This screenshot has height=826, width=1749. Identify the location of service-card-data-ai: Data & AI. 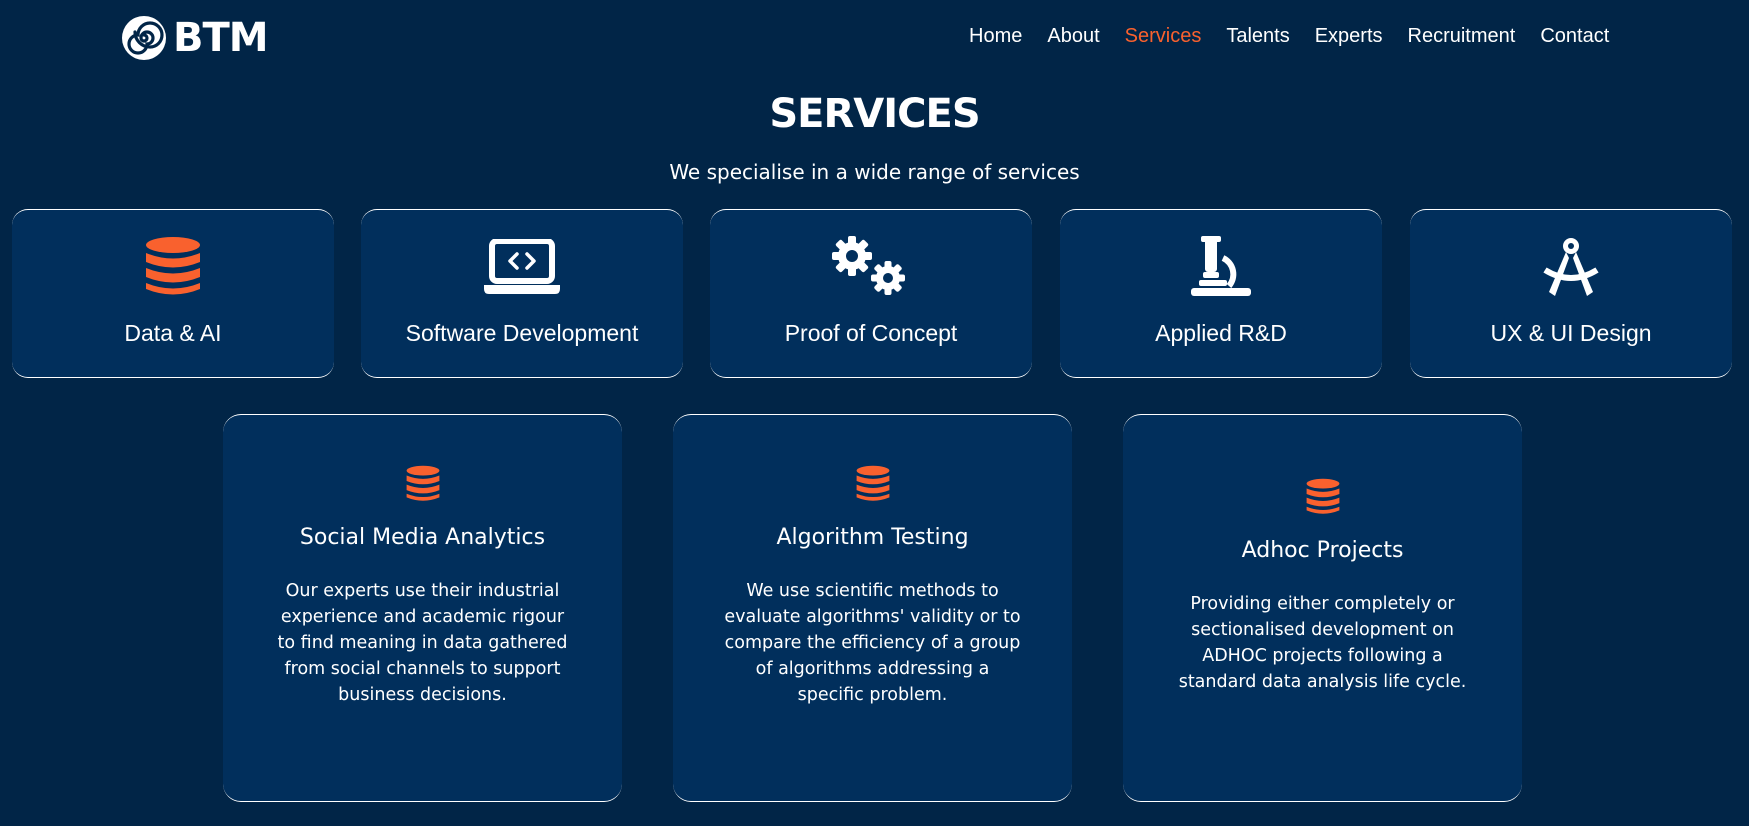
(173, 293).